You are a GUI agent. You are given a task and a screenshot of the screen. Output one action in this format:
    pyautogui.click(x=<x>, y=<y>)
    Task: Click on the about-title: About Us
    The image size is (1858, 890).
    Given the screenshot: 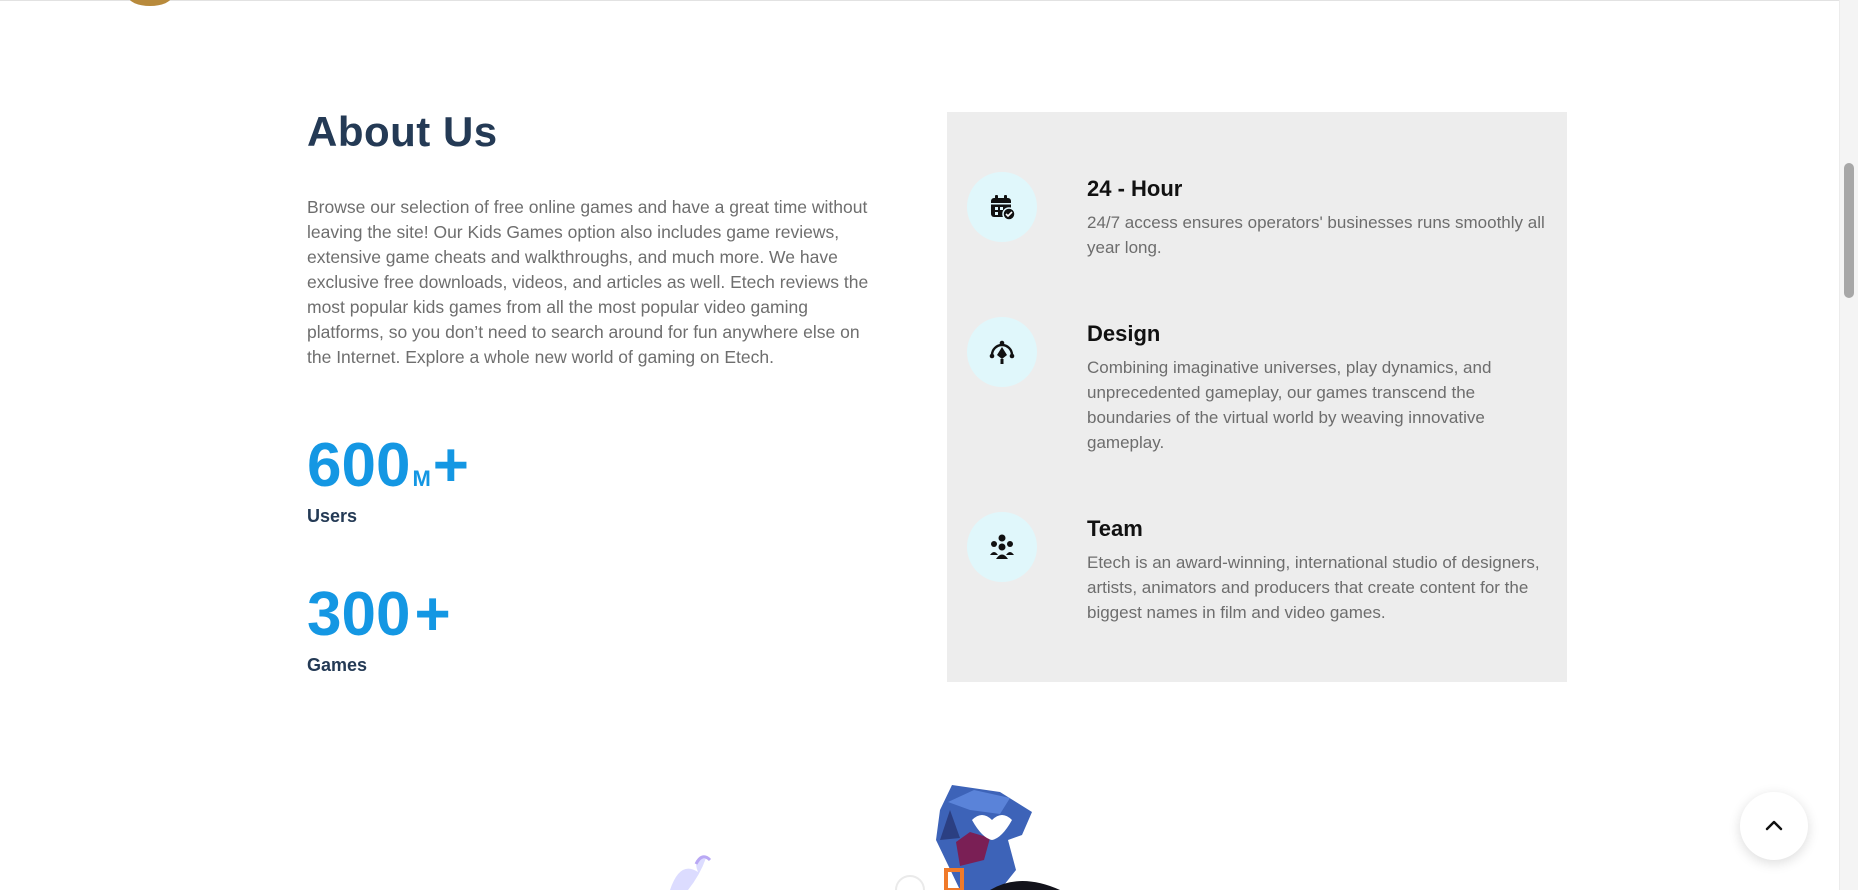 What is the action you would take?
    pyautogui.click(x=402, y=131)
    